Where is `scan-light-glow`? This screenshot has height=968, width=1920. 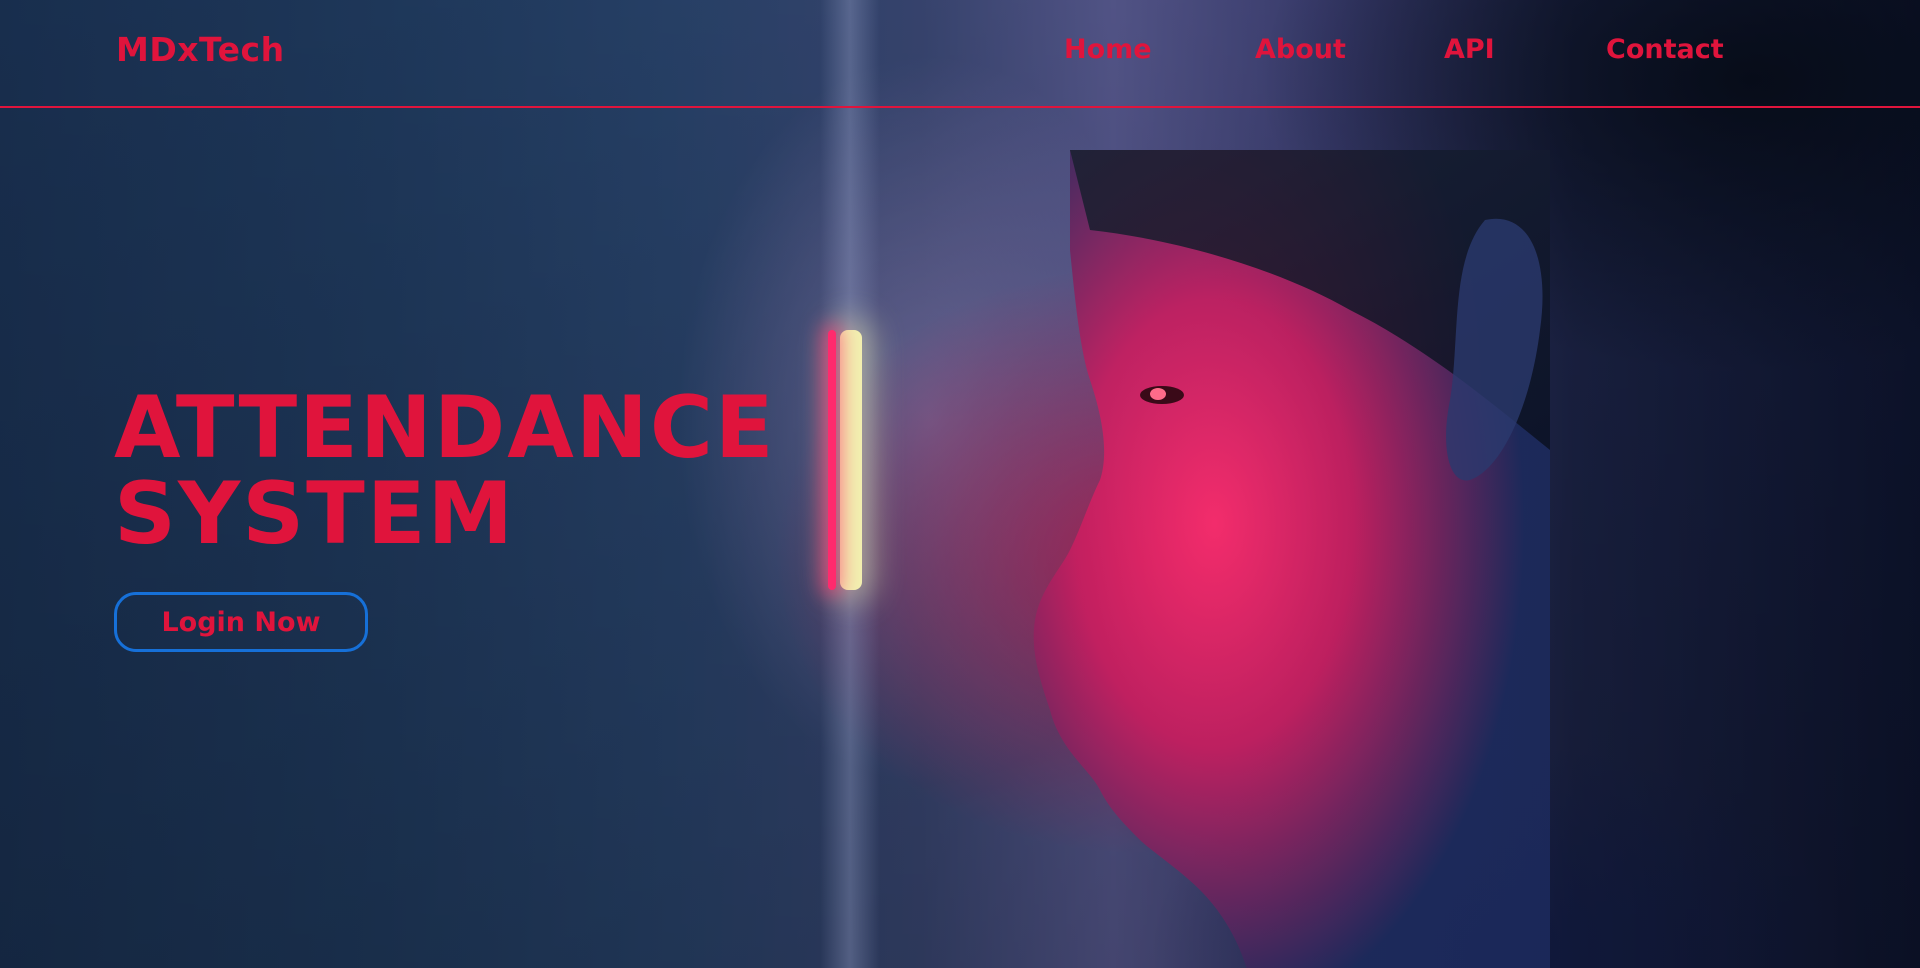 scan-light-glow is located at coordinates (851, 460).